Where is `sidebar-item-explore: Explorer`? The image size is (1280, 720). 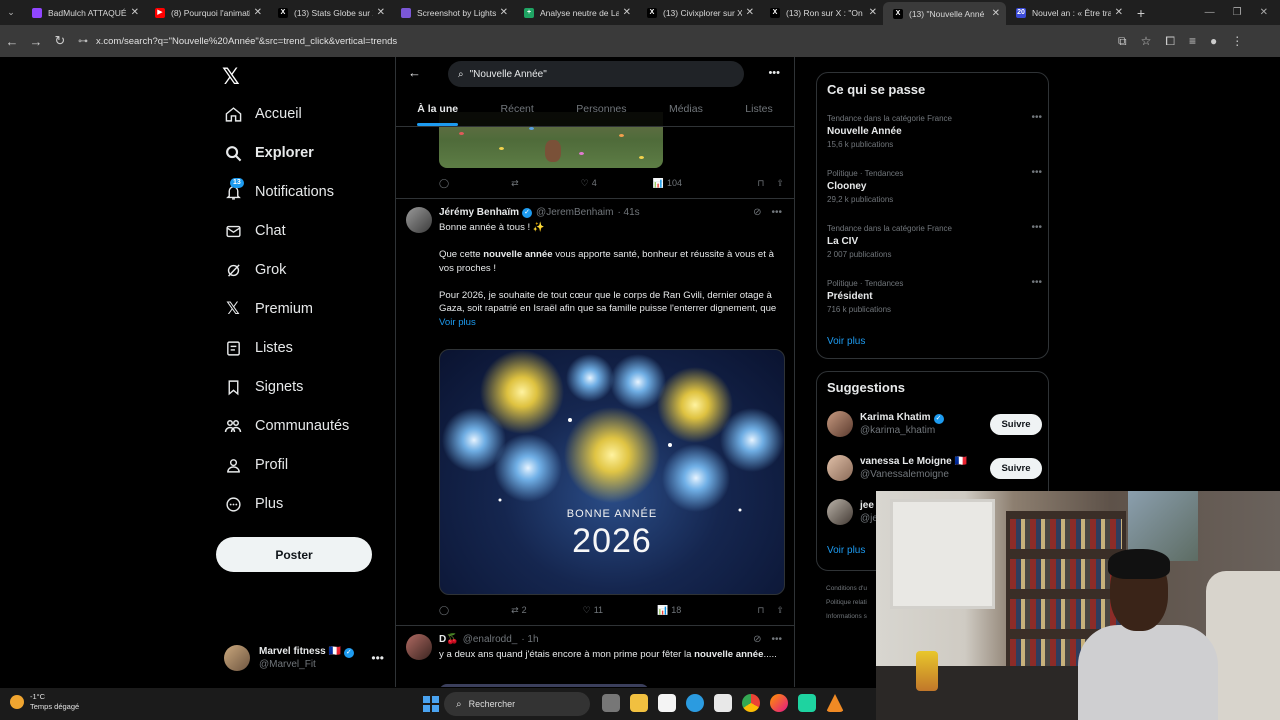
sidebar-item-explore: Explorer is located at coordinates (269, 153).